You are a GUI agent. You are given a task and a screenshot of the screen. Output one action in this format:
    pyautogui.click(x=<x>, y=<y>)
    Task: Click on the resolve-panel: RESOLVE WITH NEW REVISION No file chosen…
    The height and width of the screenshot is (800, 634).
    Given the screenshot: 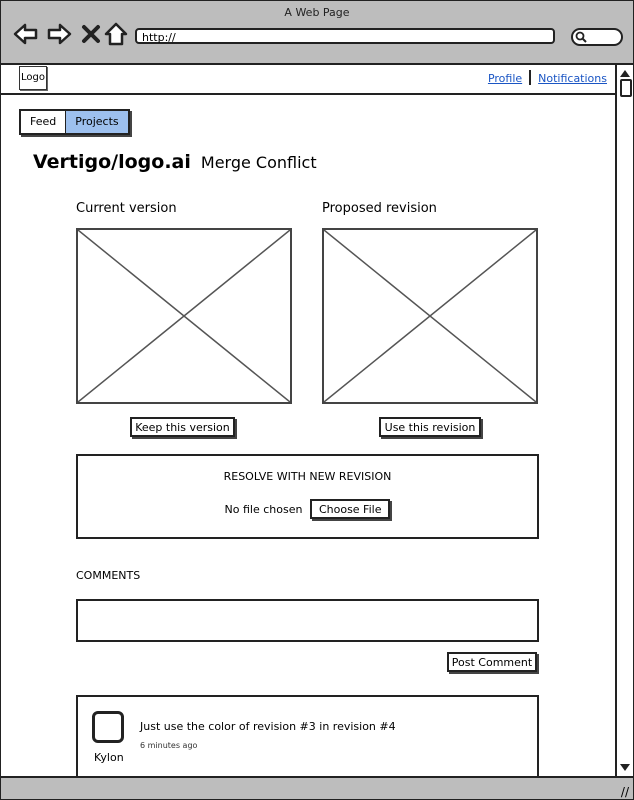 What is the action you would take?
    pyautogui.click(x=307, y=496)
    